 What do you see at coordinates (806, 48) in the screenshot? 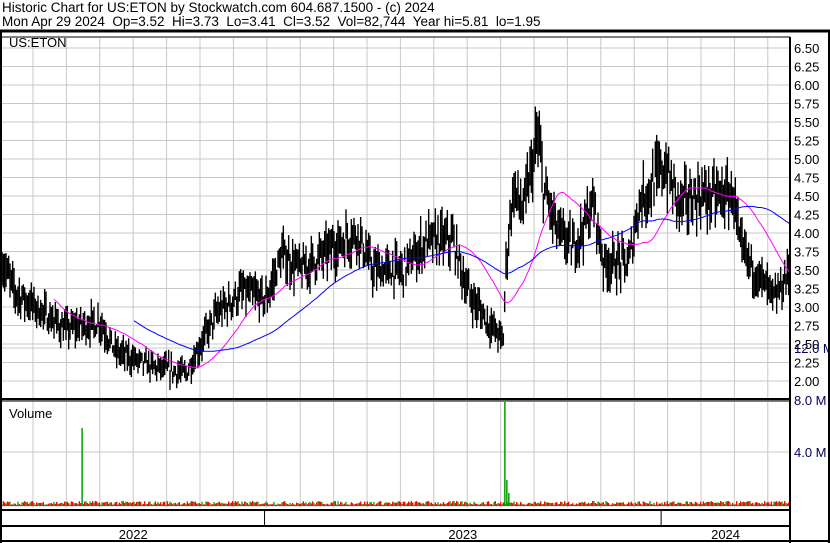
I see `price-tick-label: 6.50` at bounding box center [806, 48].